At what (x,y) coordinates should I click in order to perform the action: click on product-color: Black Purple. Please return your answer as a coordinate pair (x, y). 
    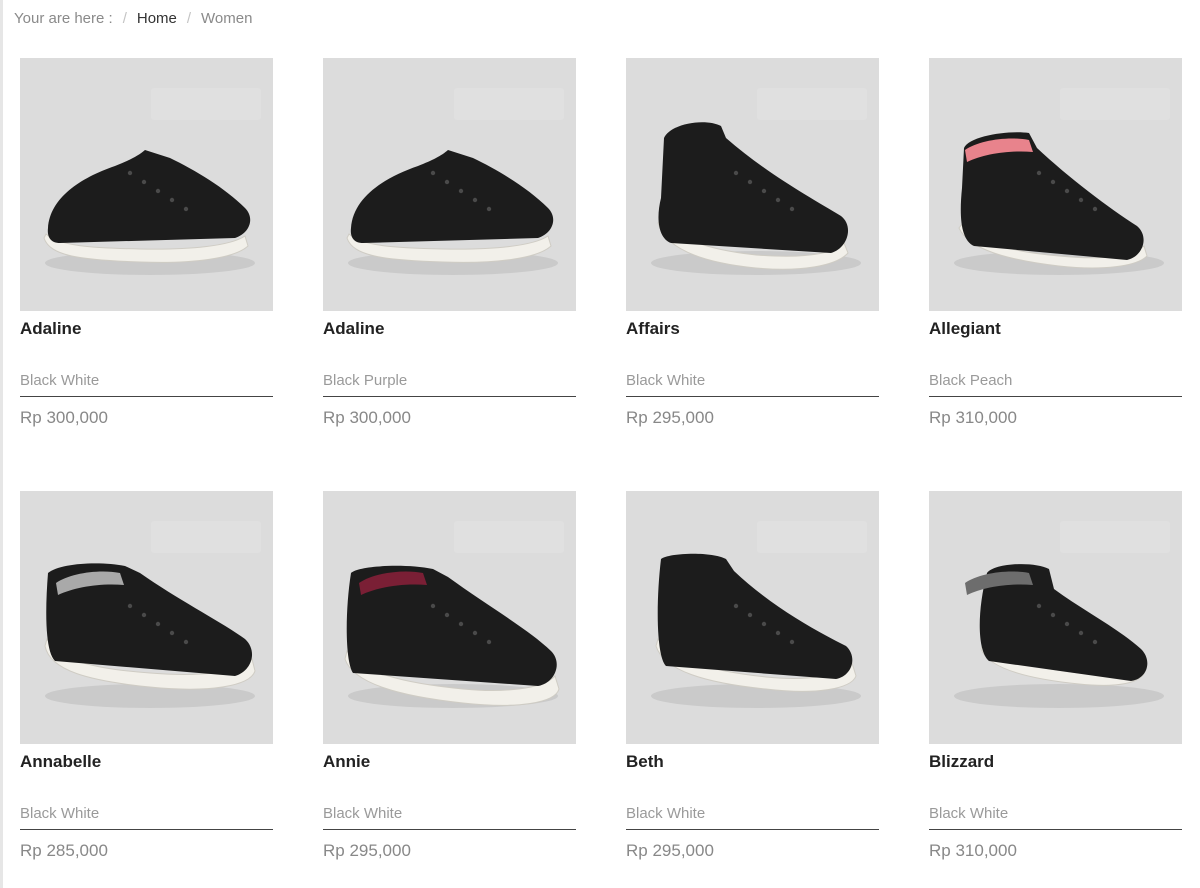
    Looking at the image, I should click on (365, 380).